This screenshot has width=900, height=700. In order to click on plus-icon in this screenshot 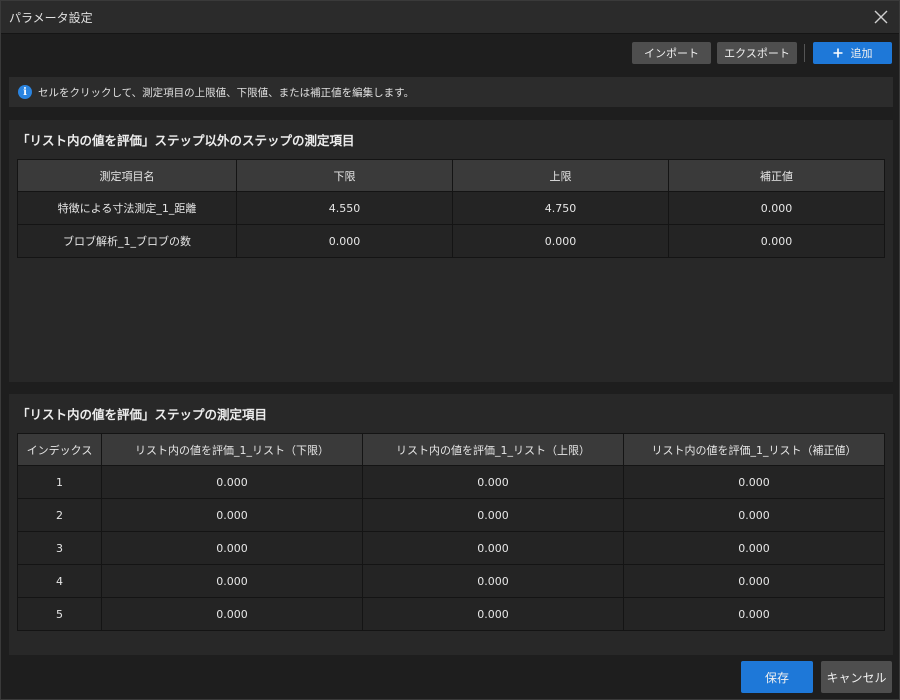, I will do `click(837, 53)`.